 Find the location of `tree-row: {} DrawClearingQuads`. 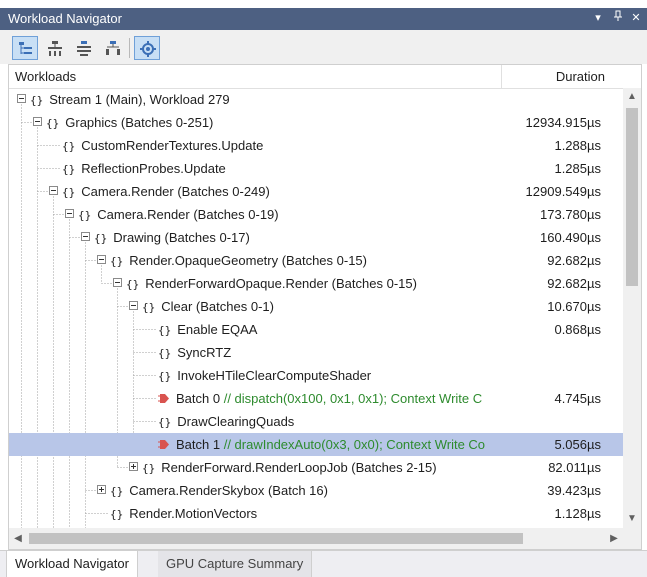

tree-row: {} DrawClearingQuads is located at coordinates (316, 421).